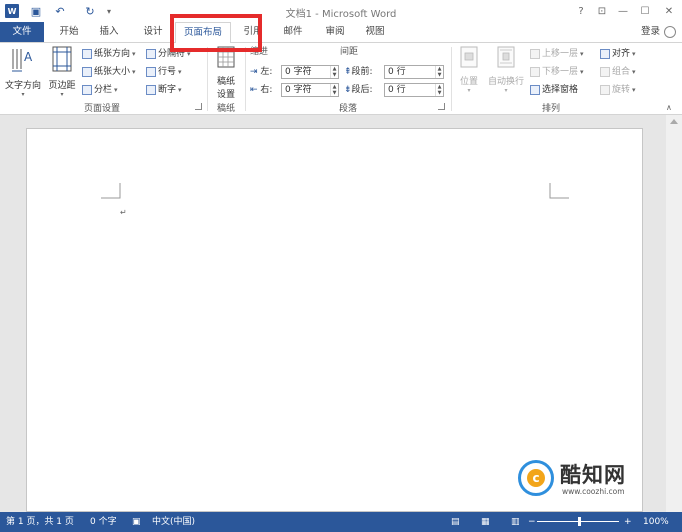  I want to click on send-backward-icon, so click(535, 72).